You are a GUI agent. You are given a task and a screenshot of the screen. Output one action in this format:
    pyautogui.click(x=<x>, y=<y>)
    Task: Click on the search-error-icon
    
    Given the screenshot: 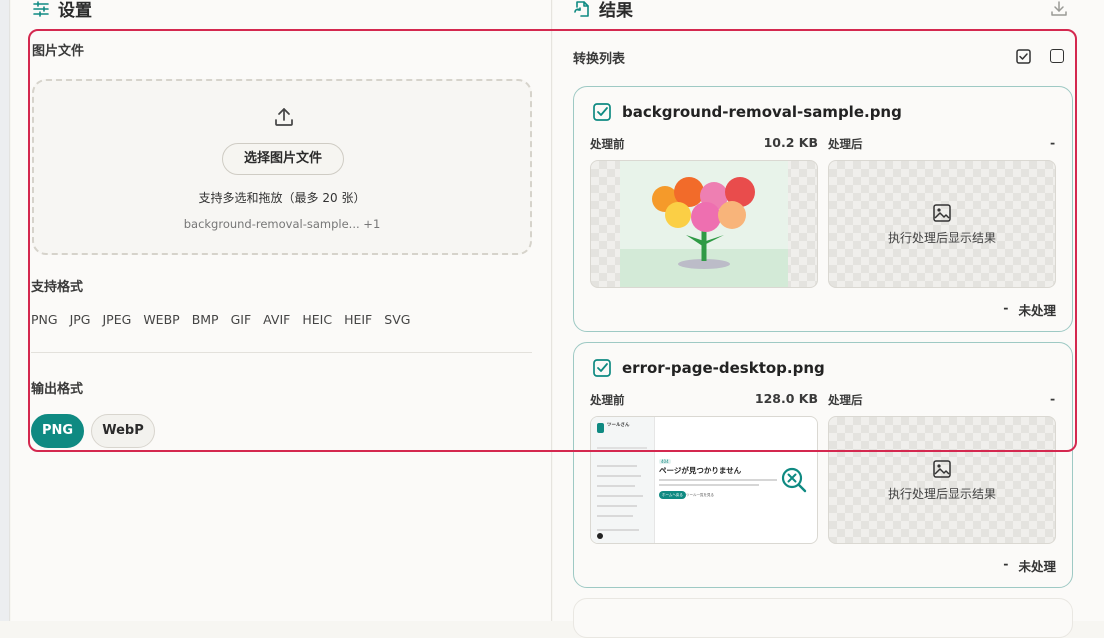 What is the action you would take?
    pyautogui.click(x=794, y=480)
    